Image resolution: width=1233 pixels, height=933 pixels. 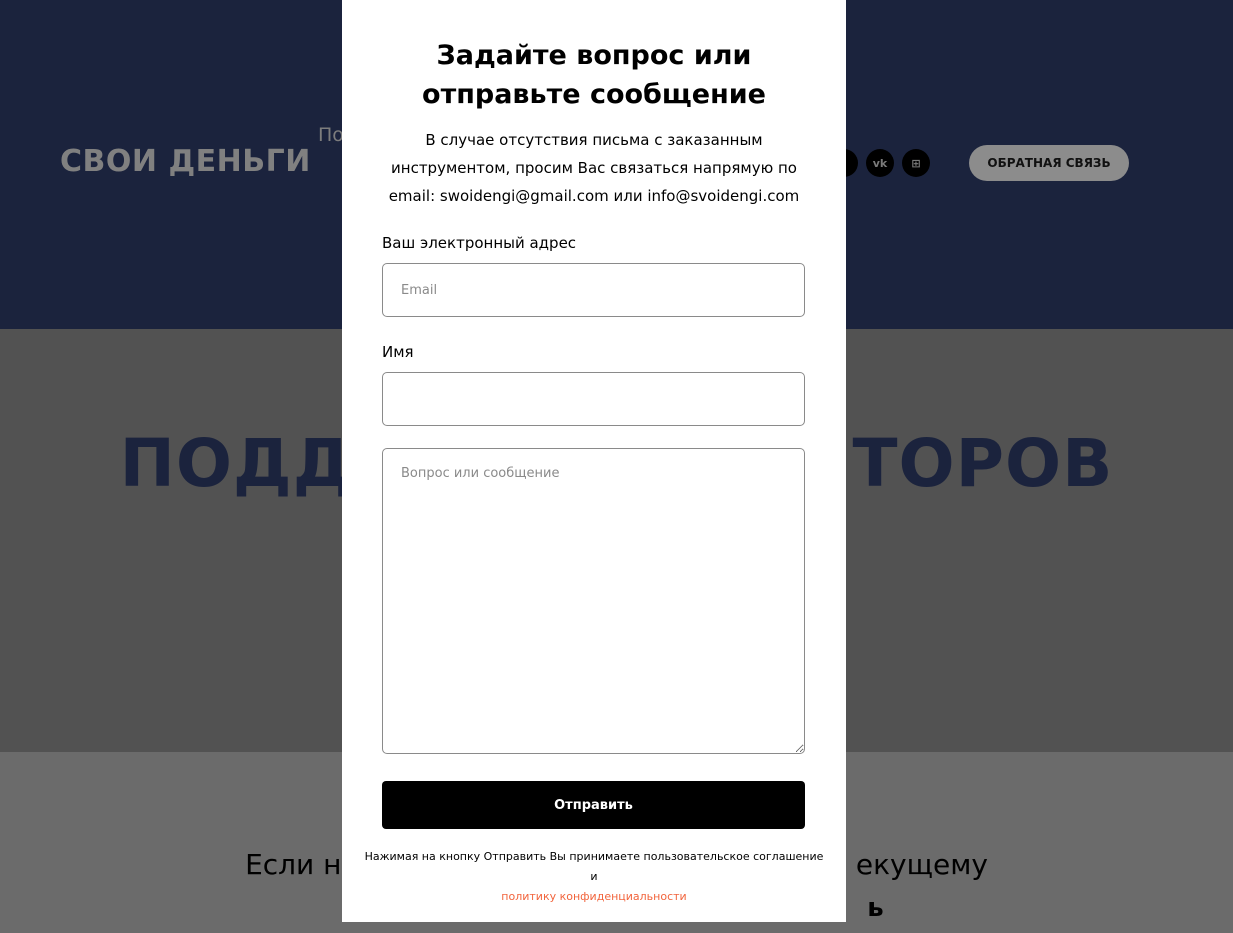 I want to click on hero-title-left: ПОДД, so click(x=236, y=463).